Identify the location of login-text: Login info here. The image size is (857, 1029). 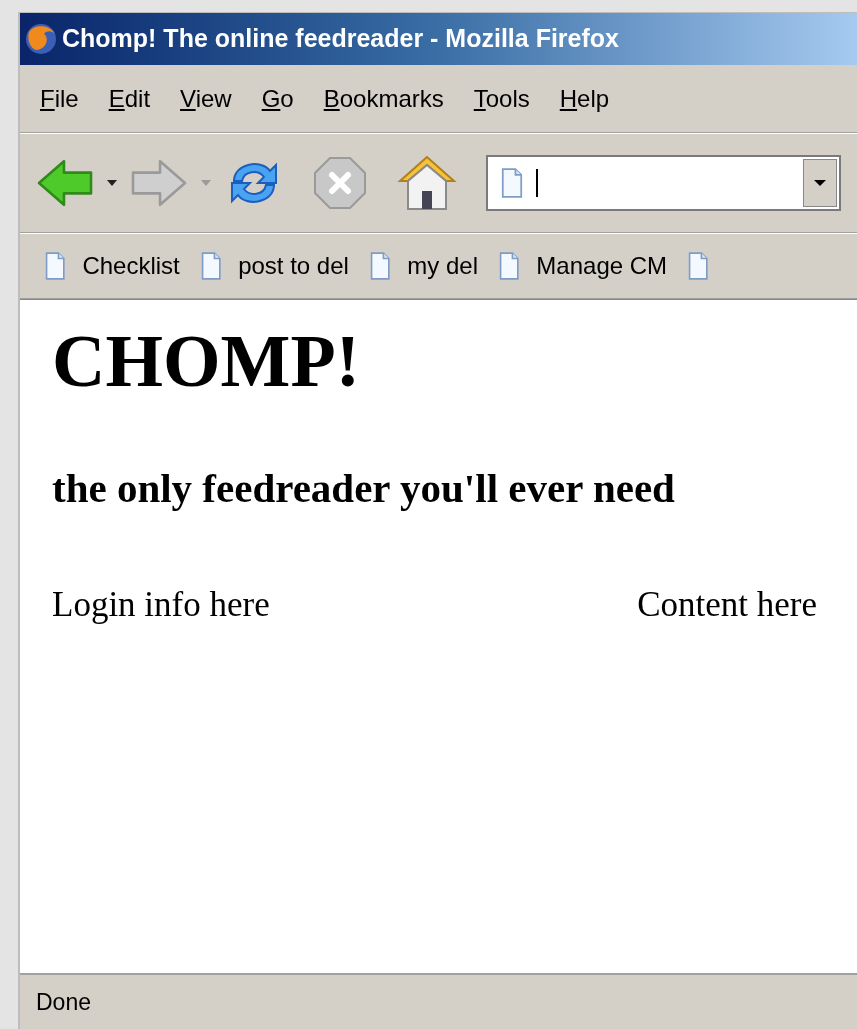
(161, 605).